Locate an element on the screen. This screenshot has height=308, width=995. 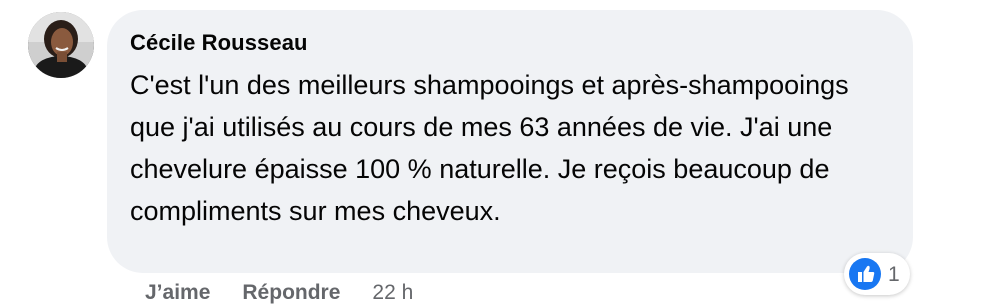
comment-timestamp: 22 h is located at coordinates (392, 293).